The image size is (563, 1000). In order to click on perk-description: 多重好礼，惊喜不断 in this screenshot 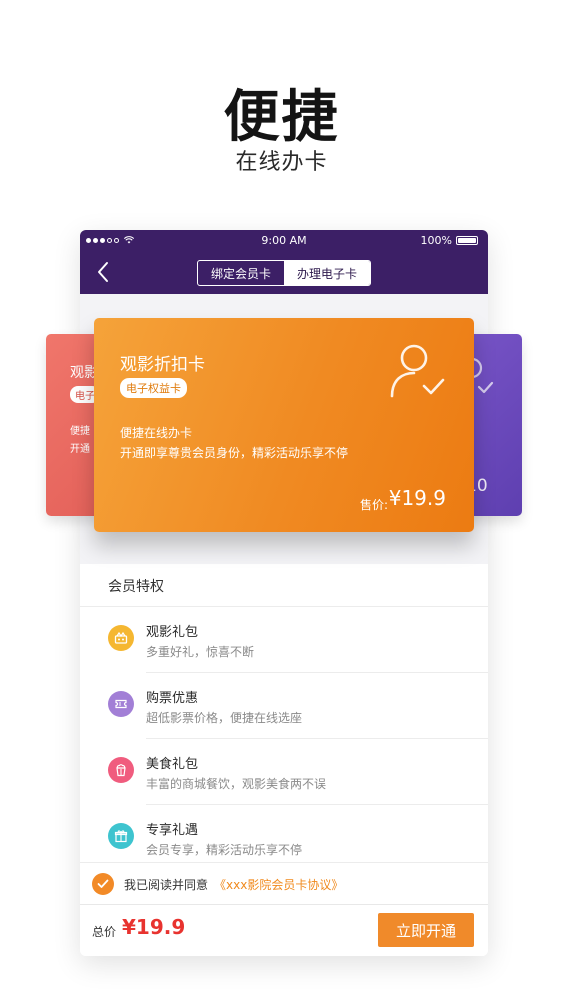, I will do `click(200, 652)`.